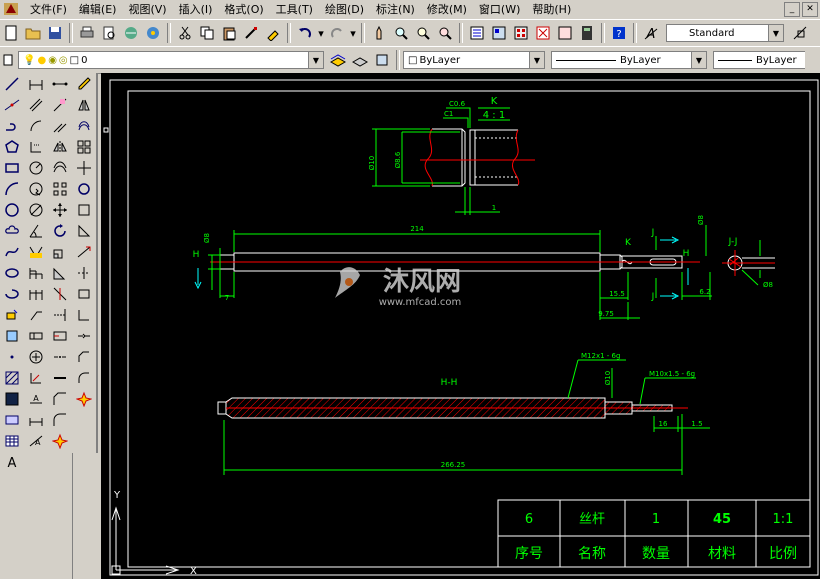 This screenshot has height=579, width=820. Describe the element at coordinates (196, 9) in the screenshot. I see `menu-insert: 插入(I)` at that location.